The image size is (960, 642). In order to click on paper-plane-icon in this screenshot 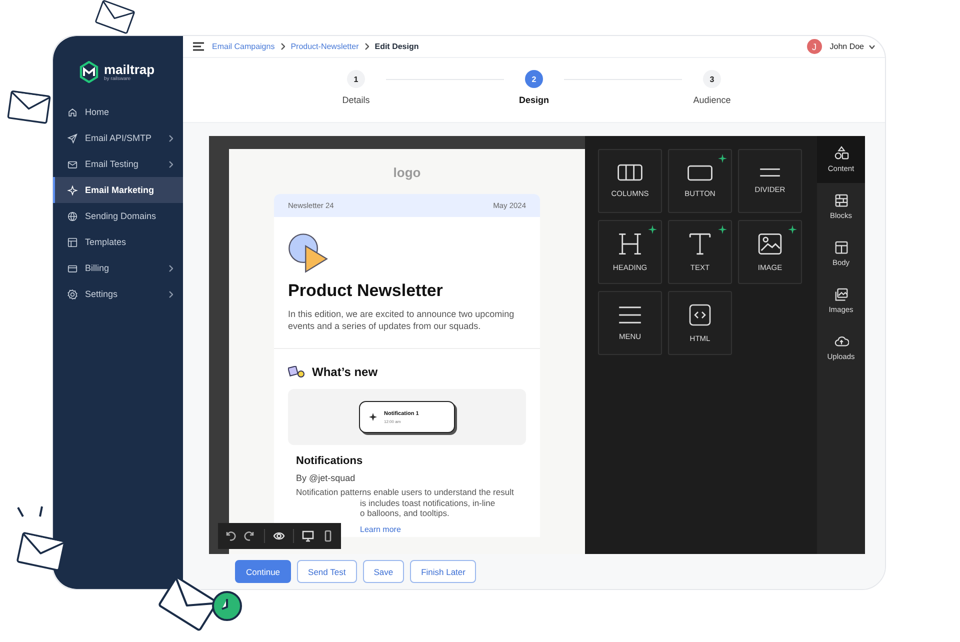, I will do `click(72, 138)`.